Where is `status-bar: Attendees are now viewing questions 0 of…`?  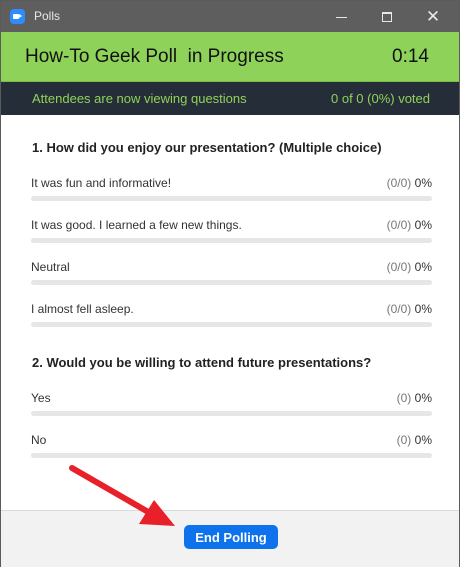
status-bar: Attendees are now viewing questions 0 of… is located at coordinates (230, 98).